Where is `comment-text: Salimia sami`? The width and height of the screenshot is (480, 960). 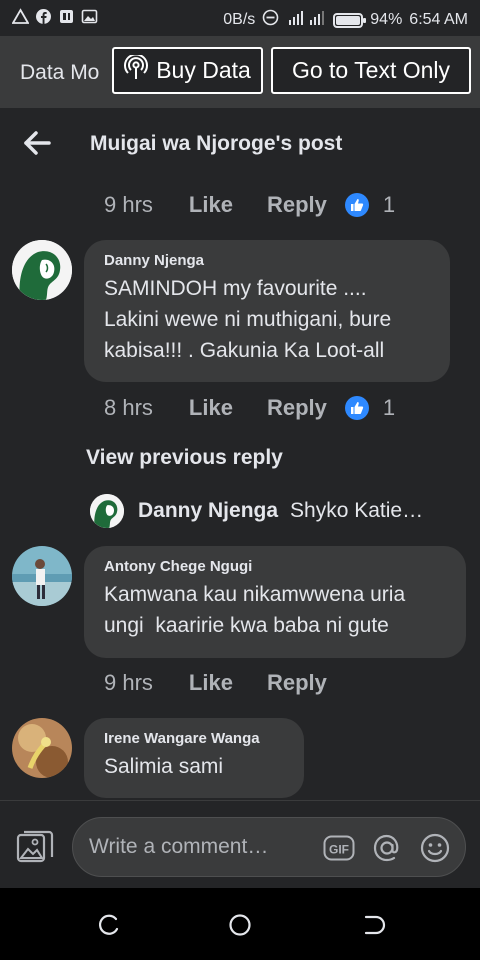
comment-text: Salimia sami is located at coordinates (164, 766).